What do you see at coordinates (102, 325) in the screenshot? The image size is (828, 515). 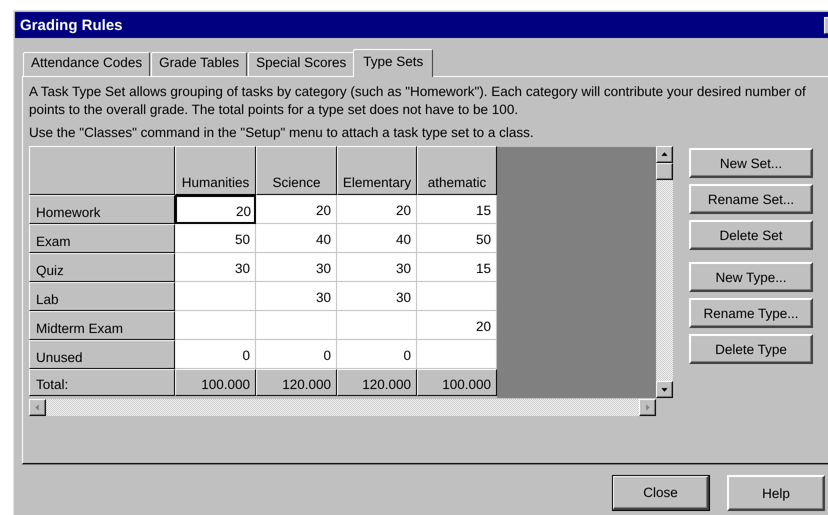 I see `row-header: Midterm Exam` at bounding box center [102, 325].